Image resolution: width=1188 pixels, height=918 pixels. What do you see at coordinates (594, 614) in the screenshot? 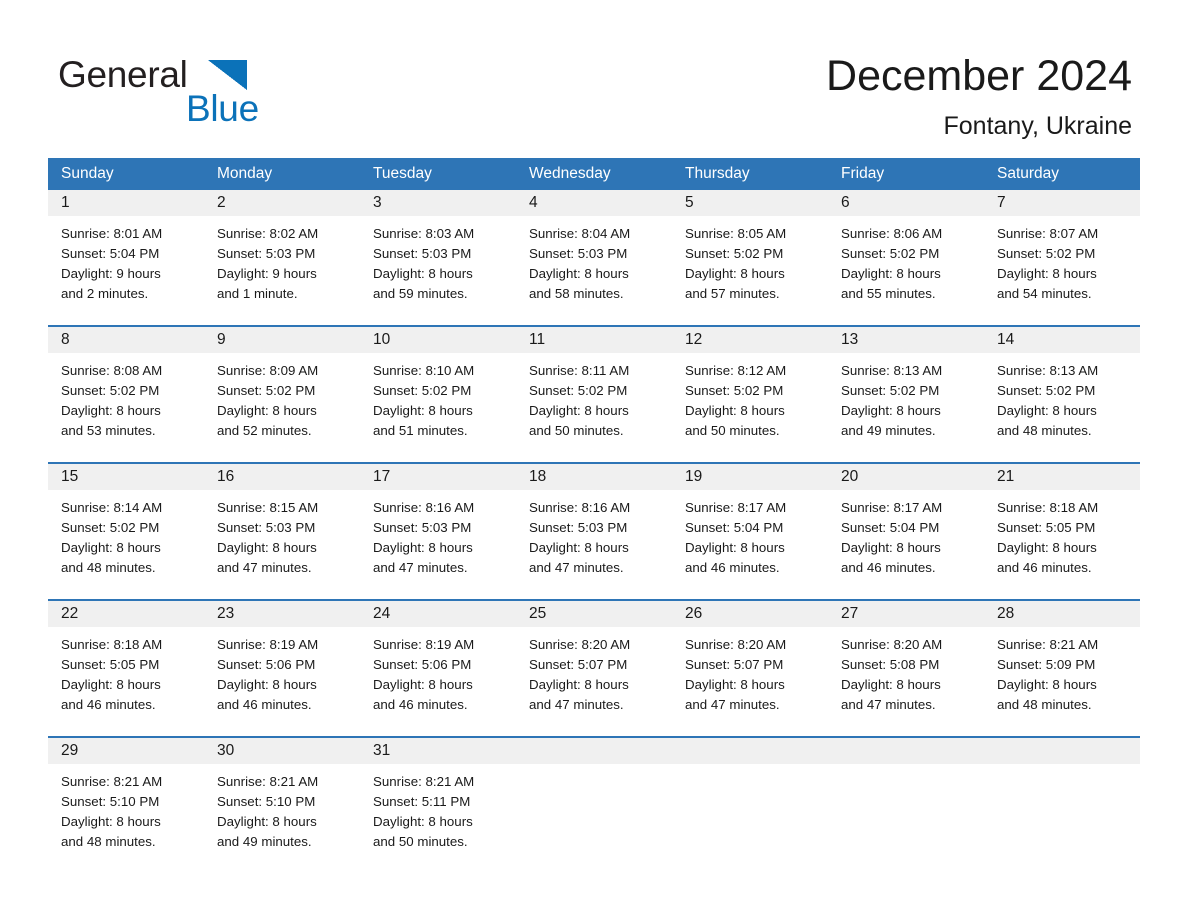
I see `day-number: 25` at bounding box center [594, 614].